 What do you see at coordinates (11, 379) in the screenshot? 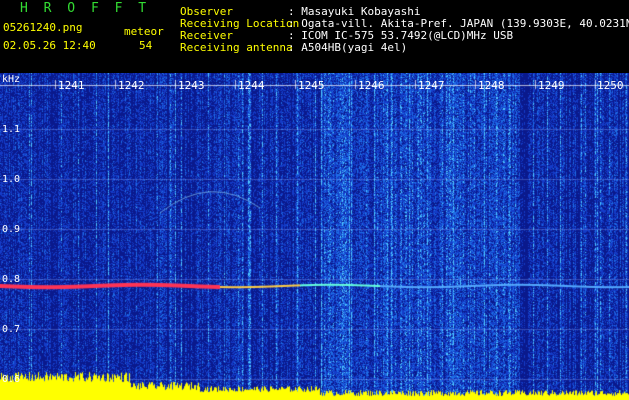
I see `y-tick-label: 0.6` at bounding box center [11, 379].